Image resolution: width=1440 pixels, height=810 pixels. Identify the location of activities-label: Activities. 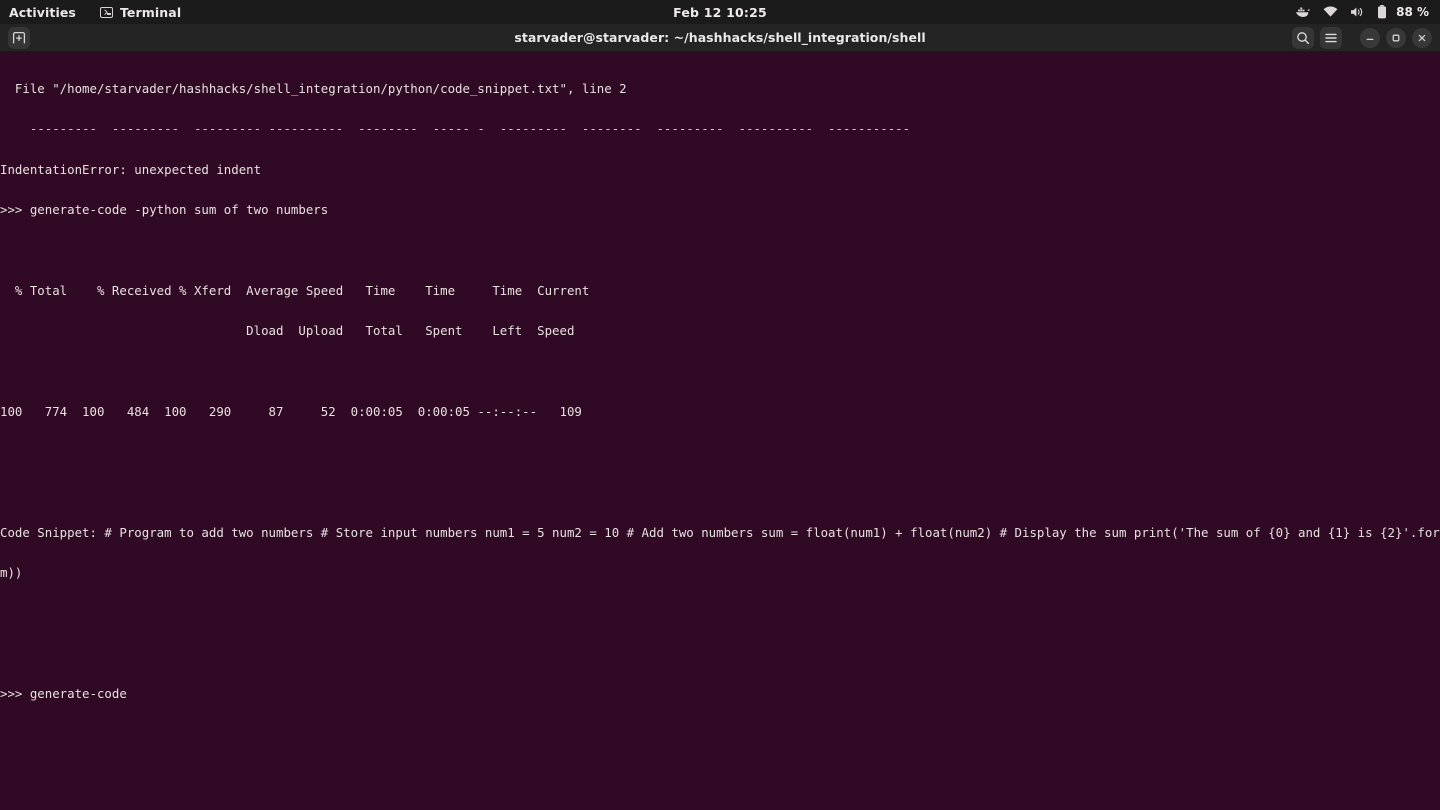
(42, 12).